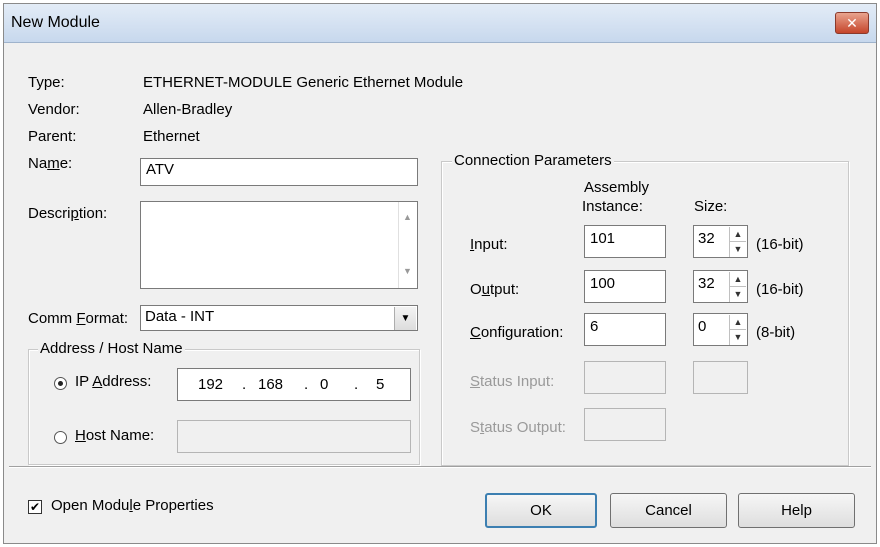  What do you see at coordinates (780, 289) in the screenshot?
I see `output-size-unit: (16-bit)` at bounding box center [780, 289].